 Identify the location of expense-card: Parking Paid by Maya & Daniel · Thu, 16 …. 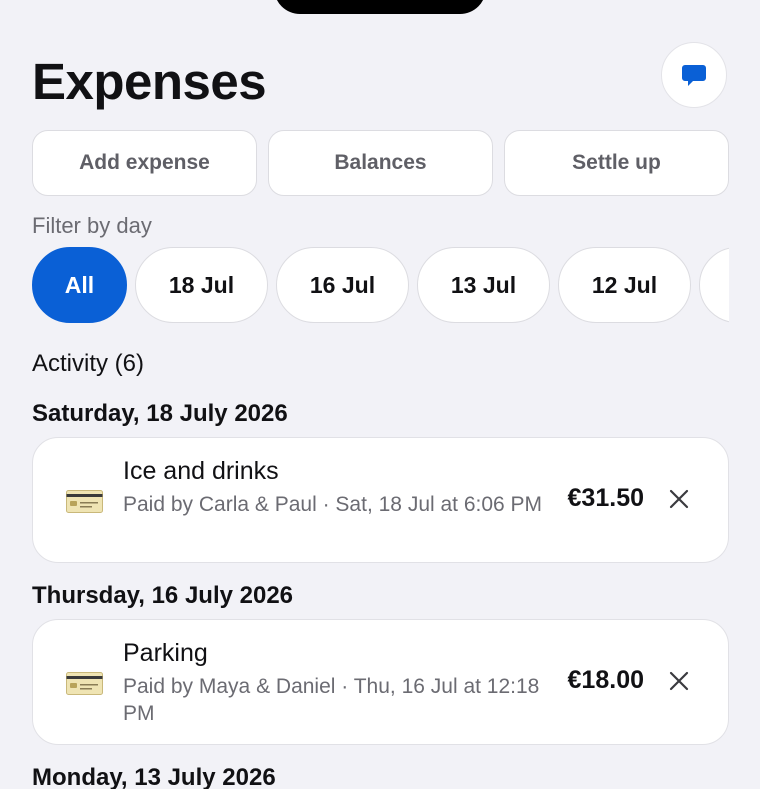
(380, 682).